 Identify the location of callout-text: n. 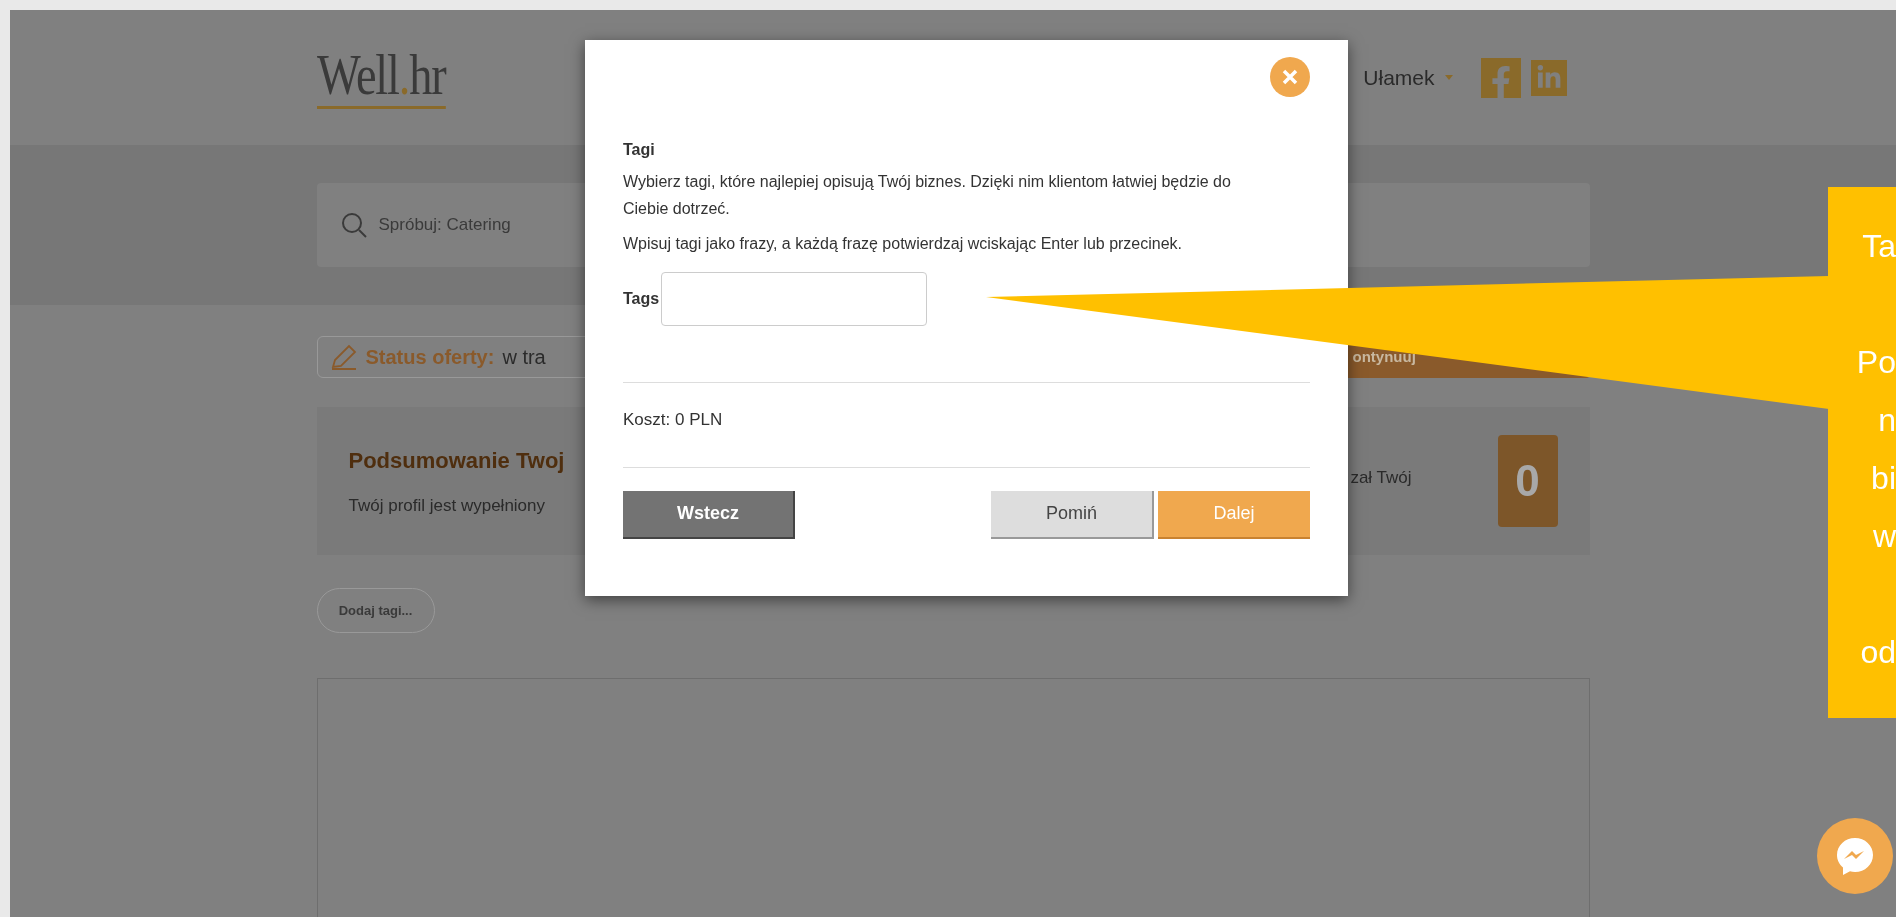
(1887, 420).